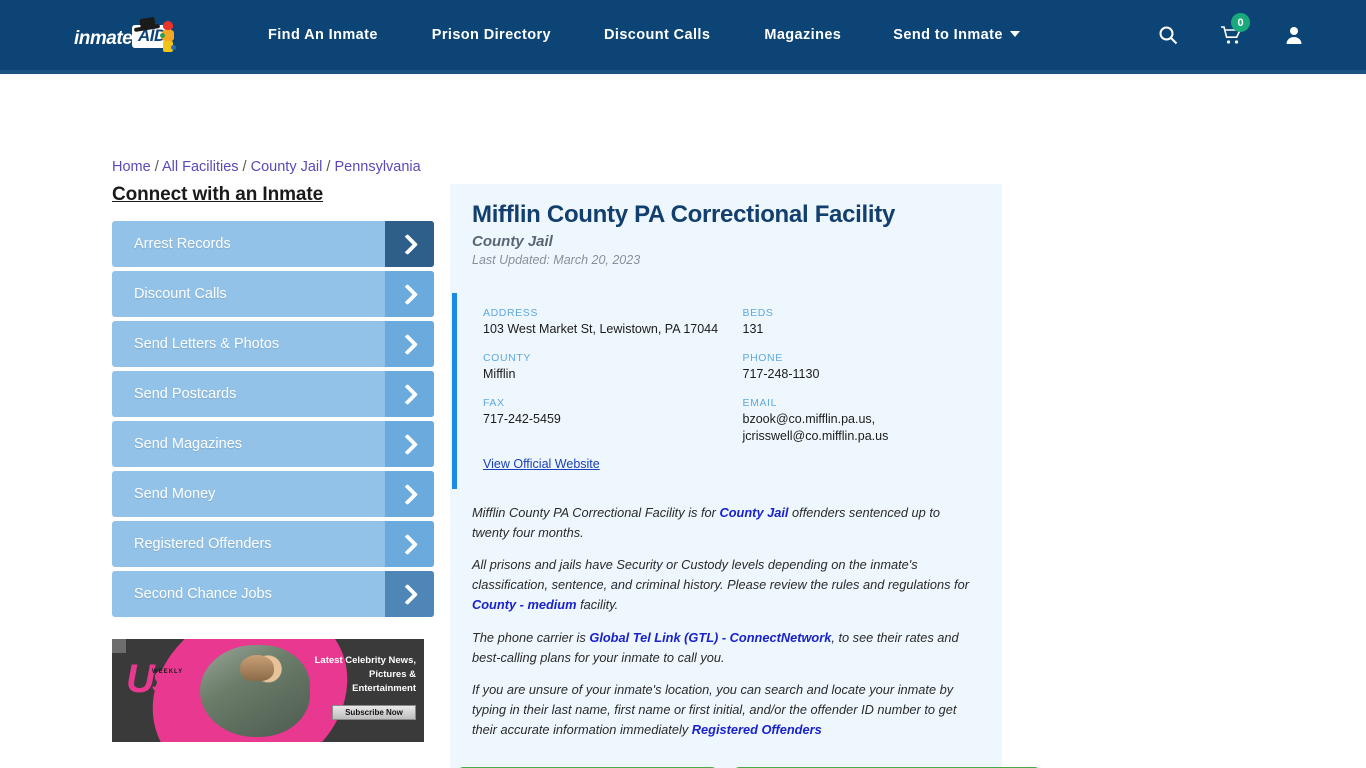 The width and height of the screenshot is (1366, 768). I want to click on cart-icon: 0, so click(1235, 29).